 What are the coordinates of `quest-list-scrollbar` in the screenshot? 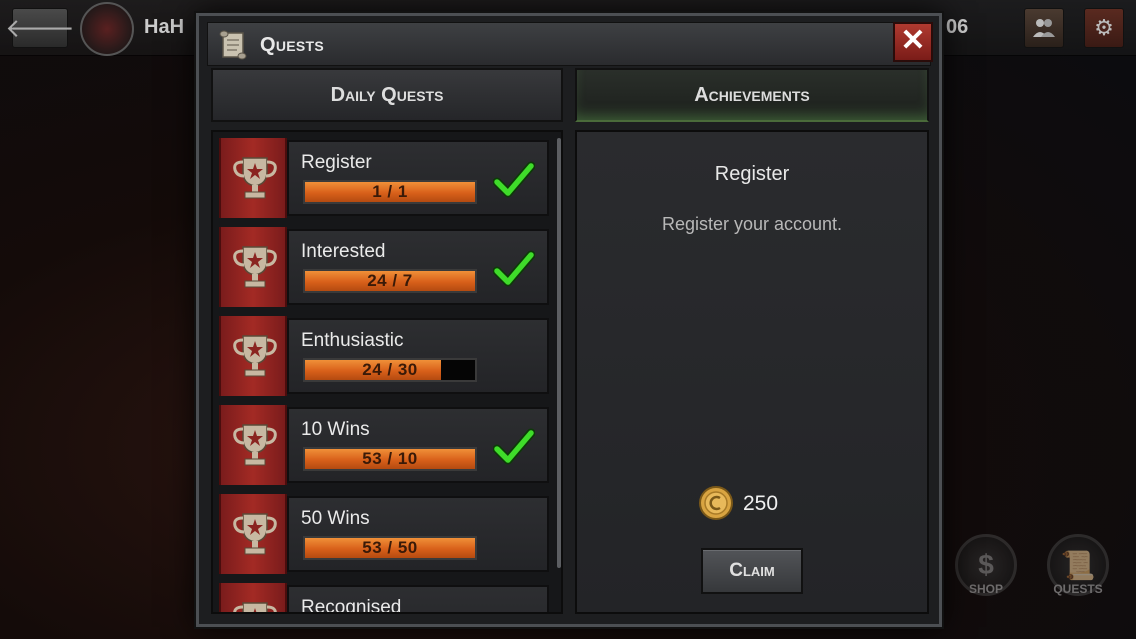 It's located at (559, 353).